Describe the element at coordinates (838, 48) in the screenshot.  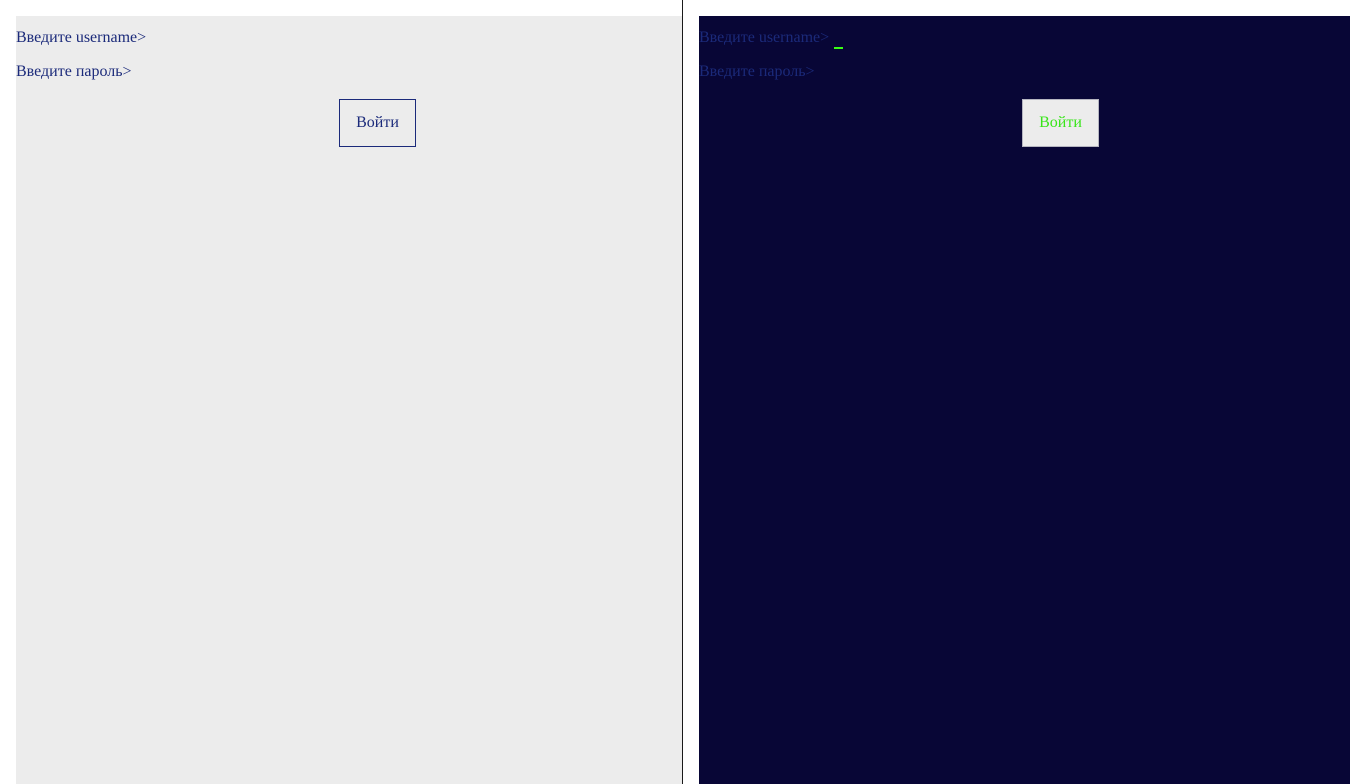
I see `text-cursor` at that location.